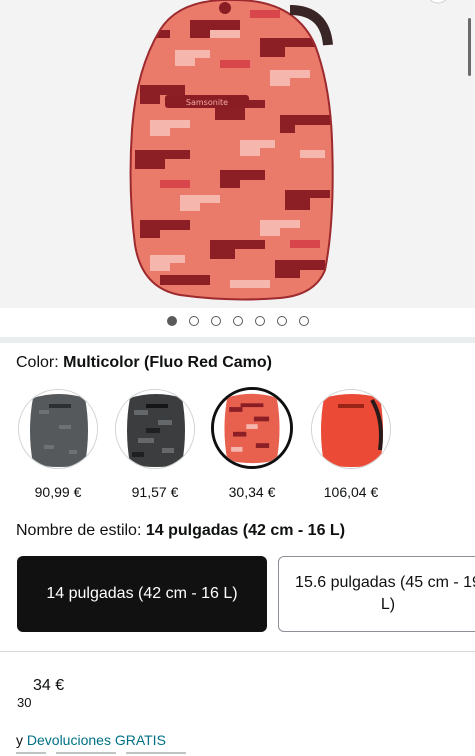 The image size is (475, 756). I want to click on returns-prefix: y, so click(21, 740).